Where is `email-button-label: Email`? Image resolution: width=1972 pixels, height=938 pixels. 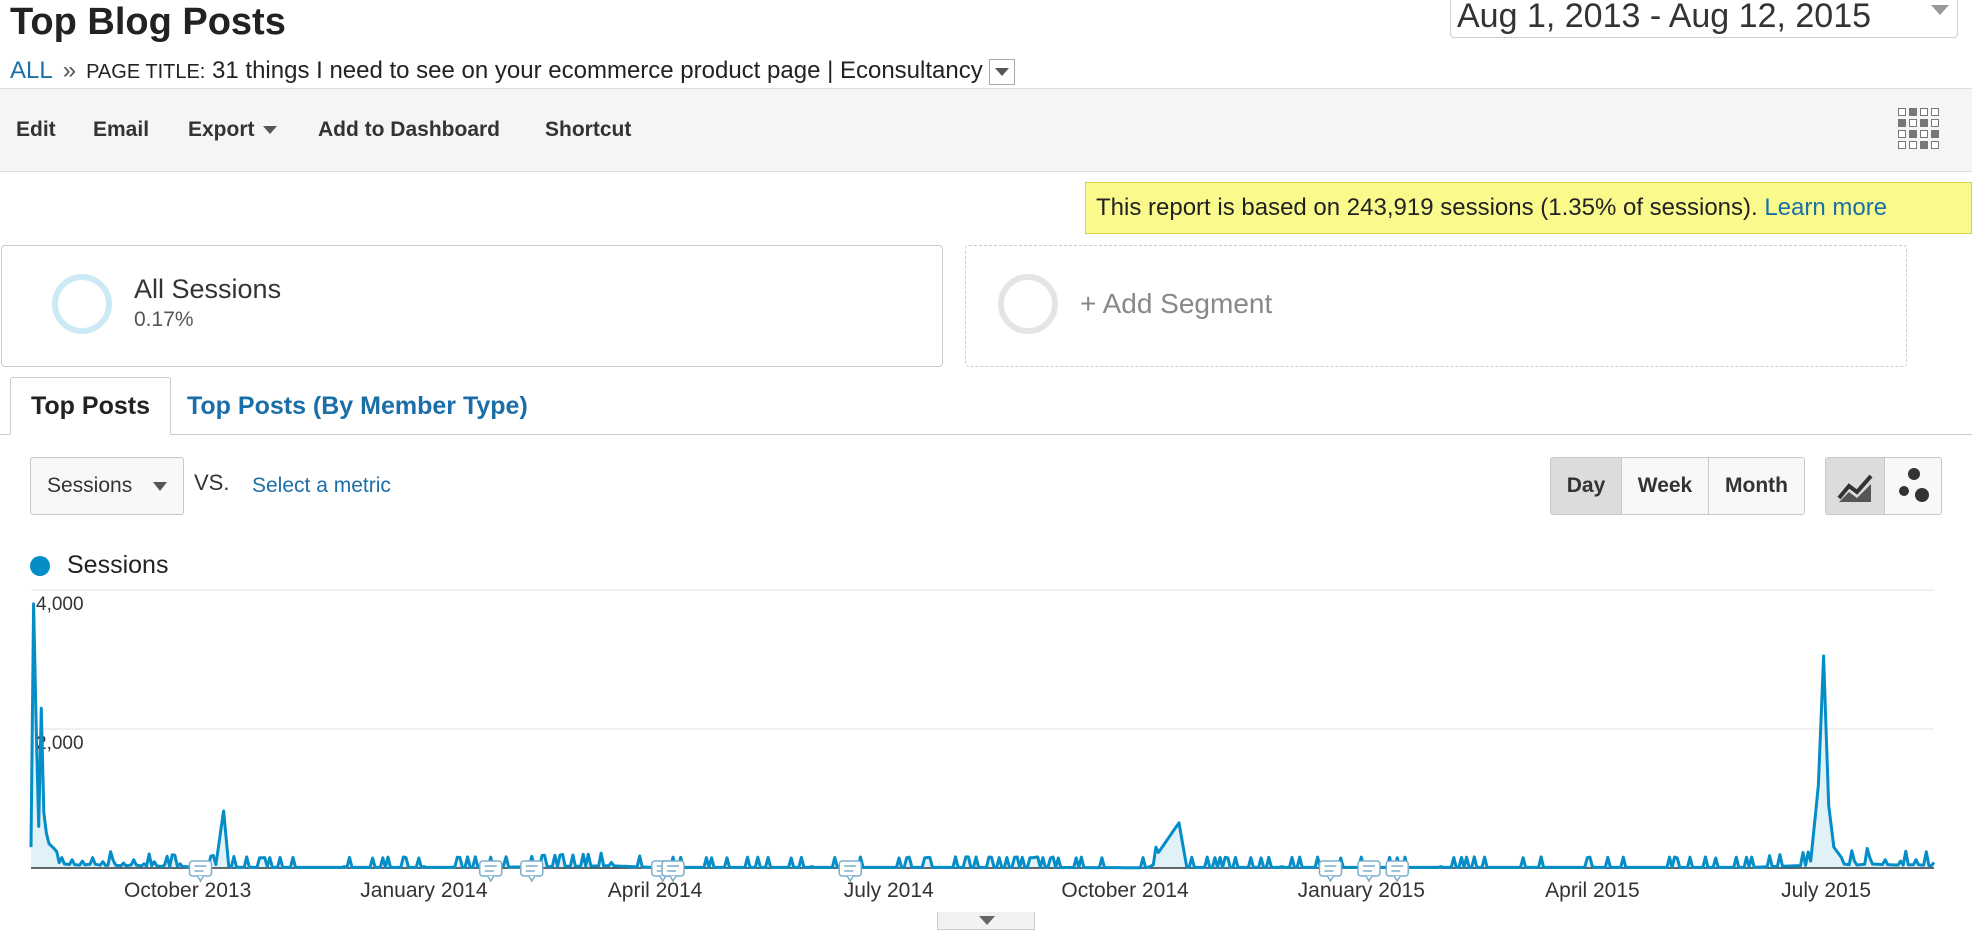
email-button-label: Email is located at coordinates (121, 129).